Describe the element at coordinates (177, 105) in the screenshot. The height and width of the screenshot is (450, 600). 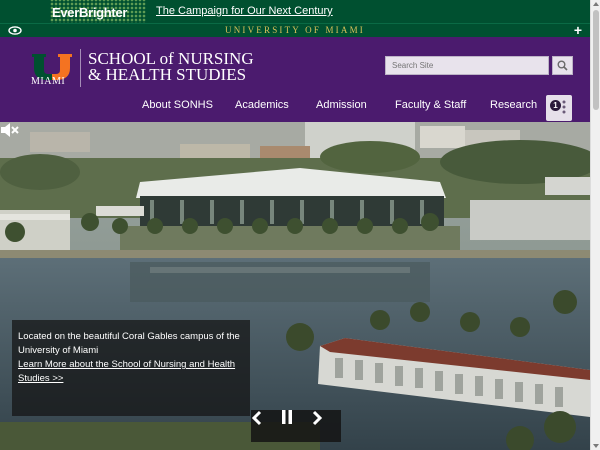
I see `nav-item-about: About SONHS` at that location.